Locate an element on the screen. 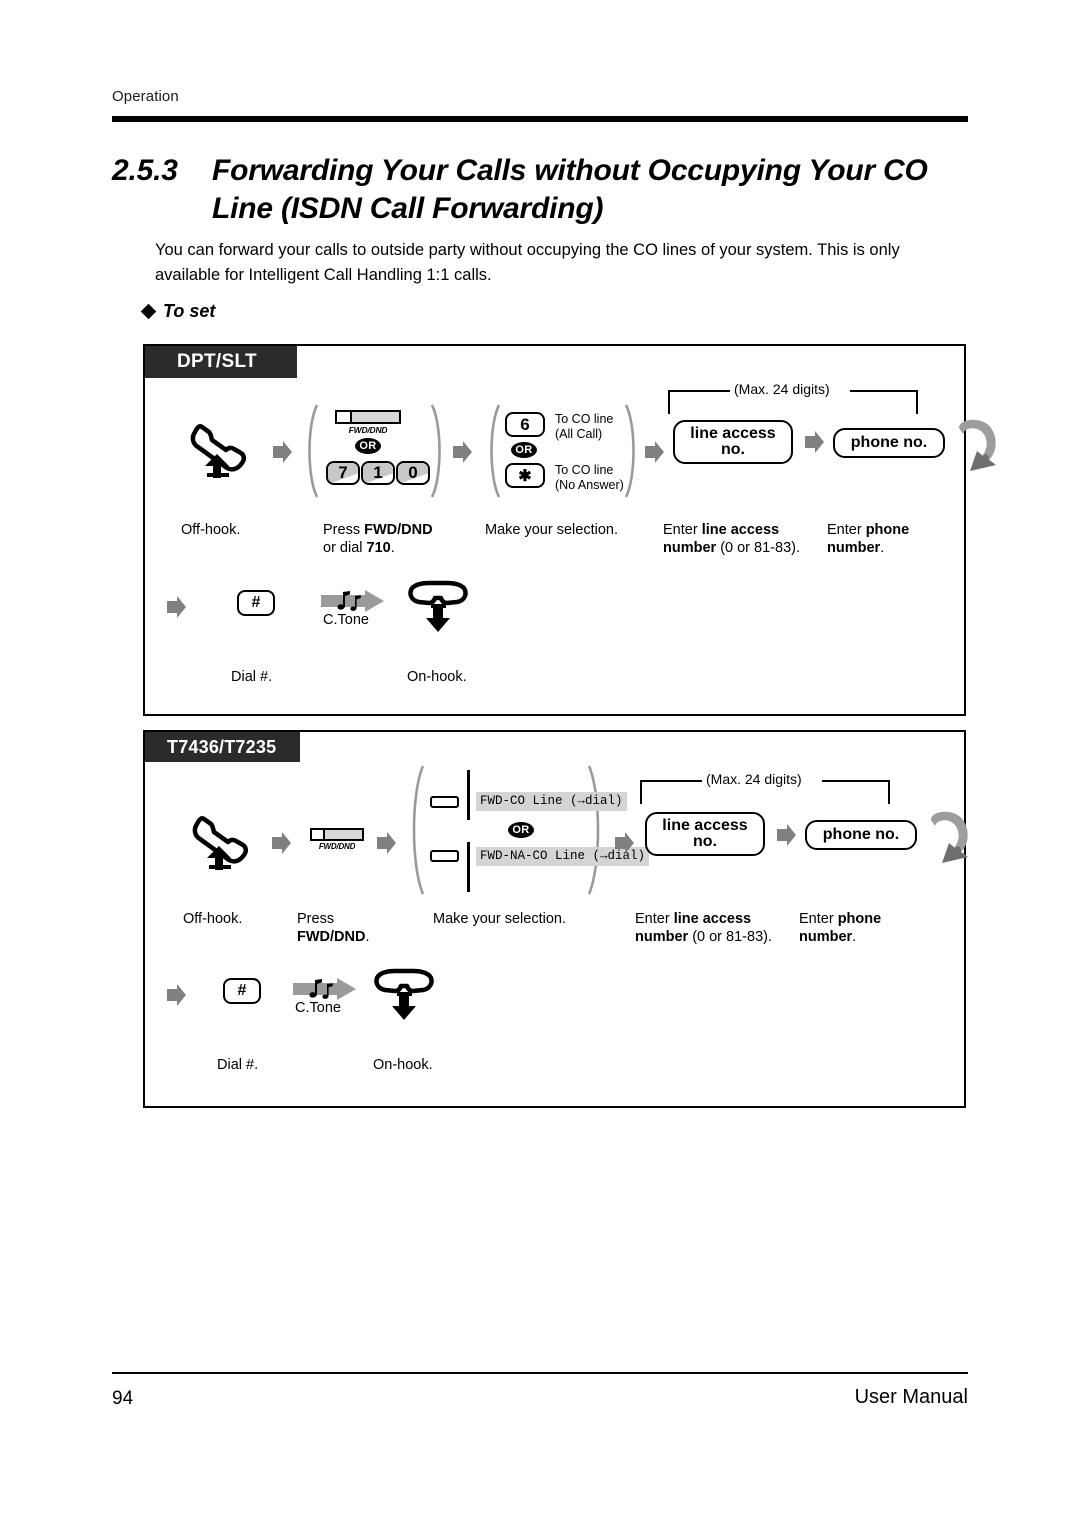 The image size is (1080, 1528). label-no-answer-line2: (No Answer) is located at coordinates (589, 485).